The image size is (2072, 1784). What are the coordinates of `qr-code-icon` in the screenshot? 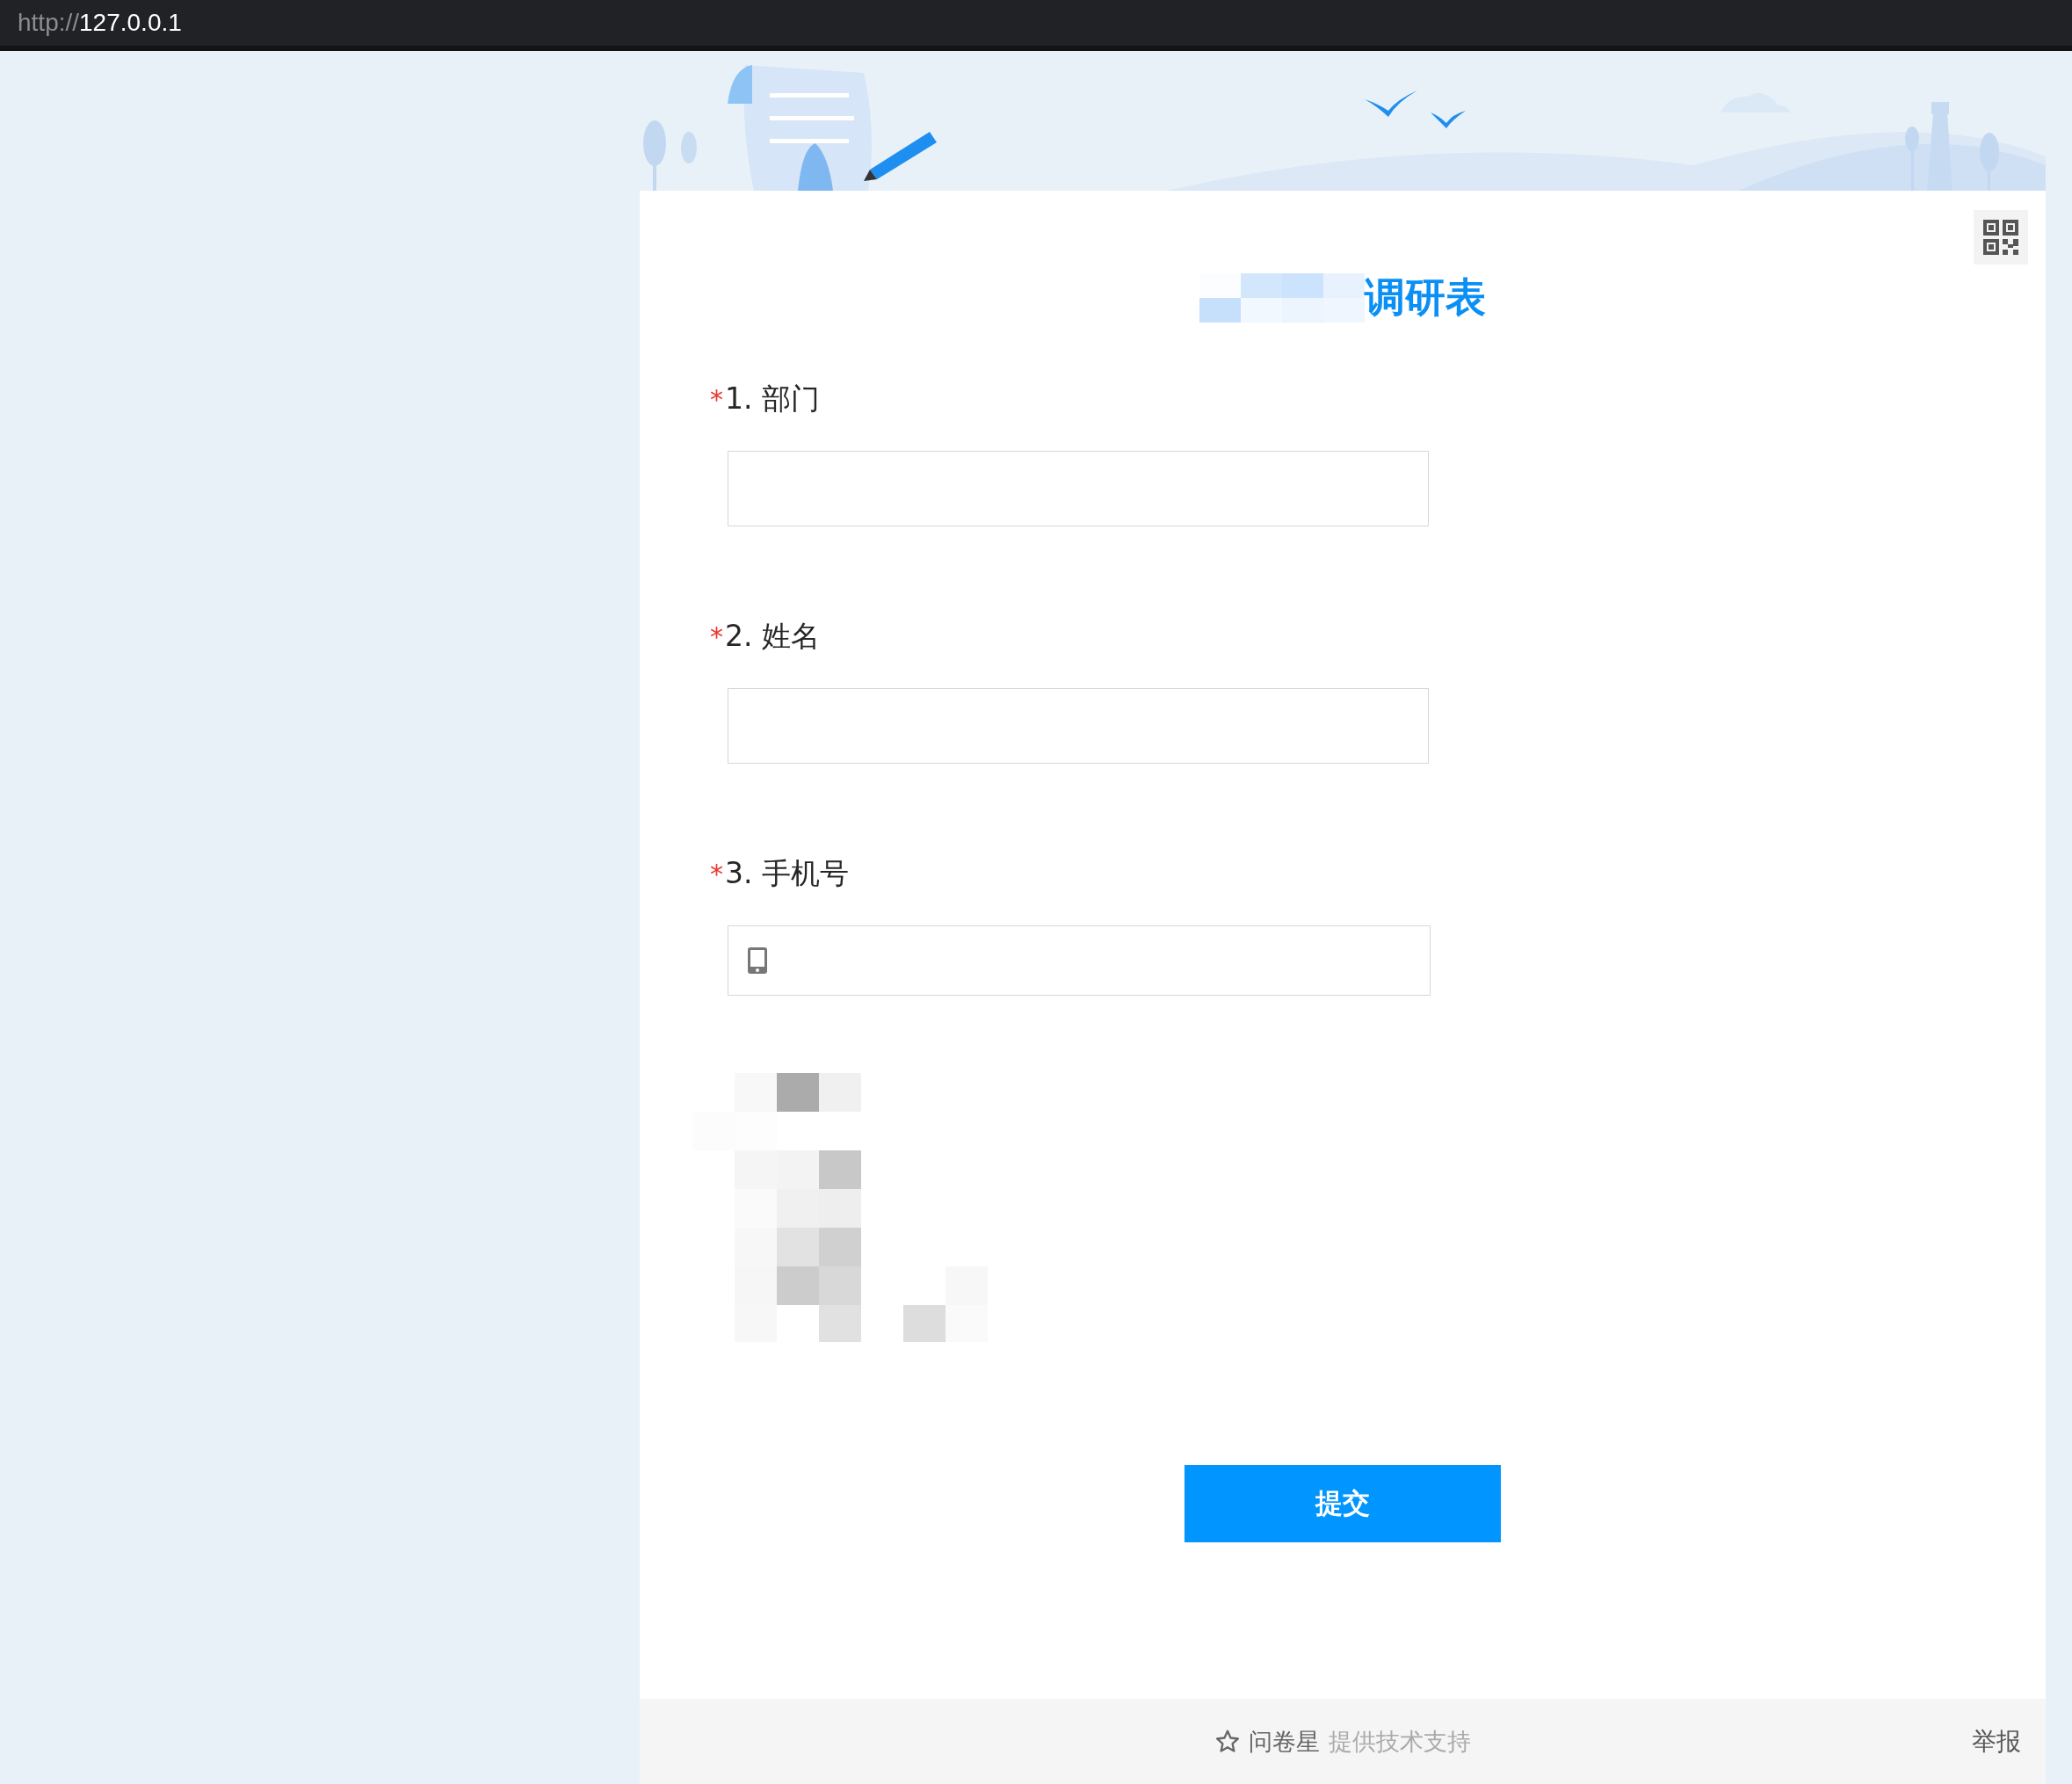 It's located at (2001, 237).